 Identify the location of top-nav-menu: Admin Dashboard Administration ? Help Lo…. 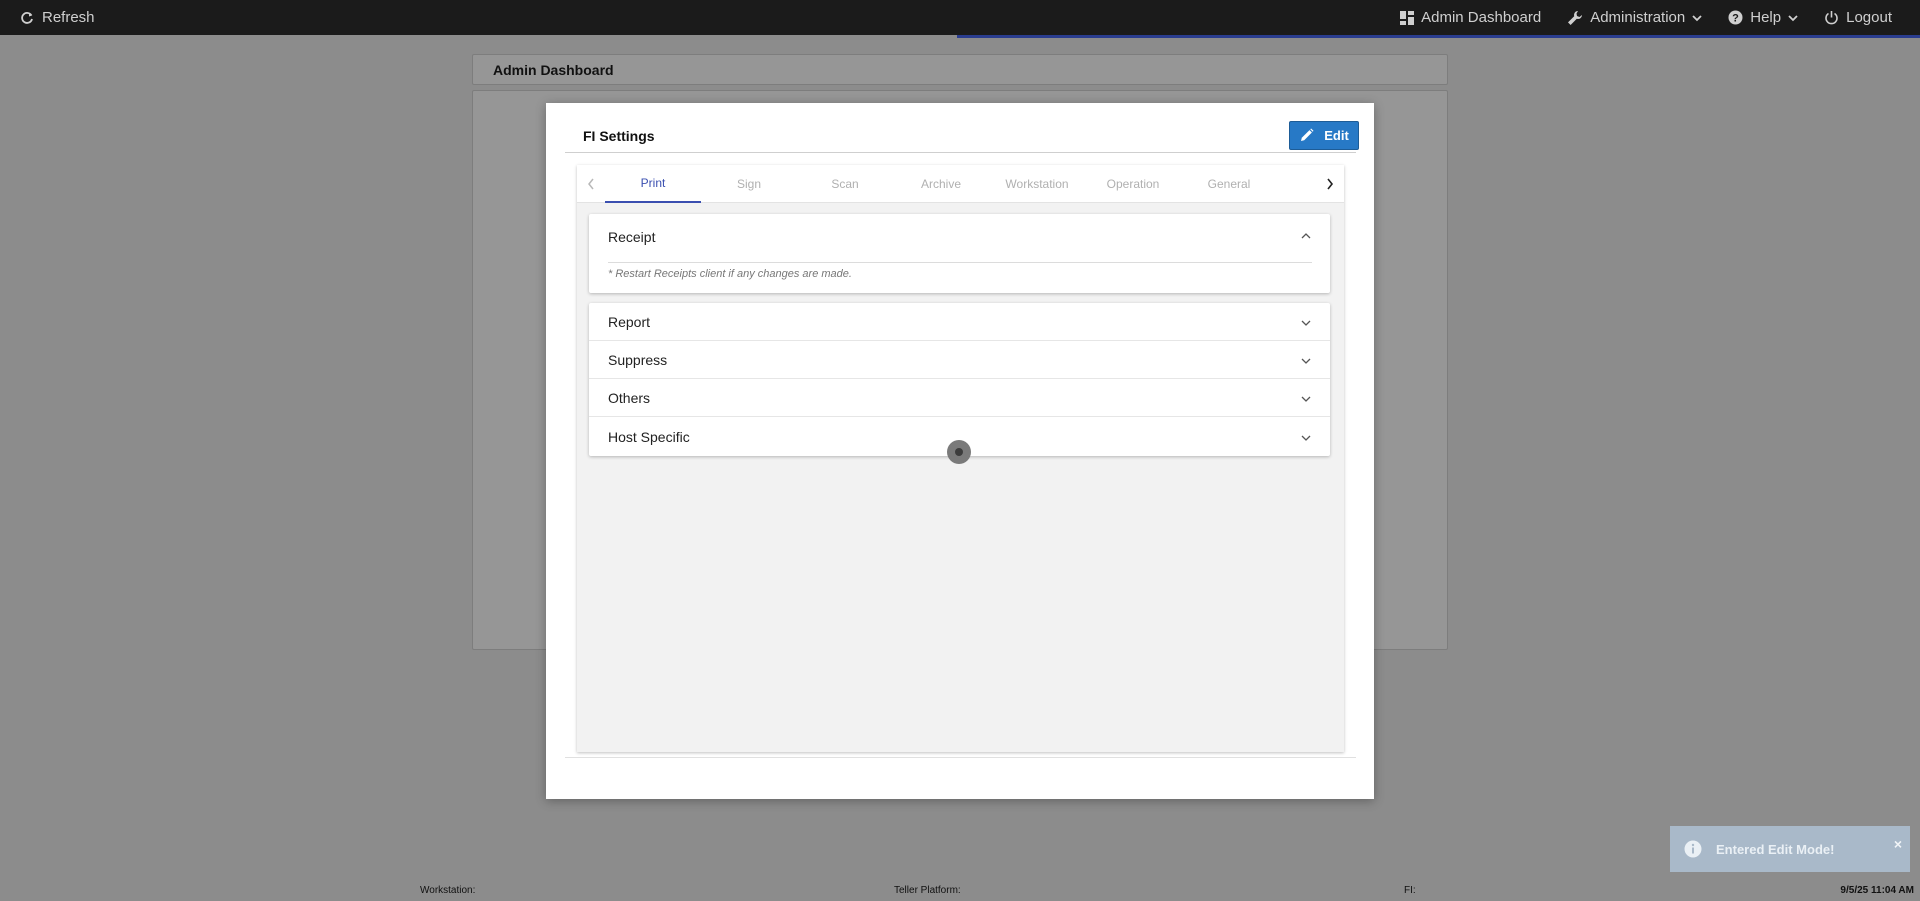
(1646, 17).